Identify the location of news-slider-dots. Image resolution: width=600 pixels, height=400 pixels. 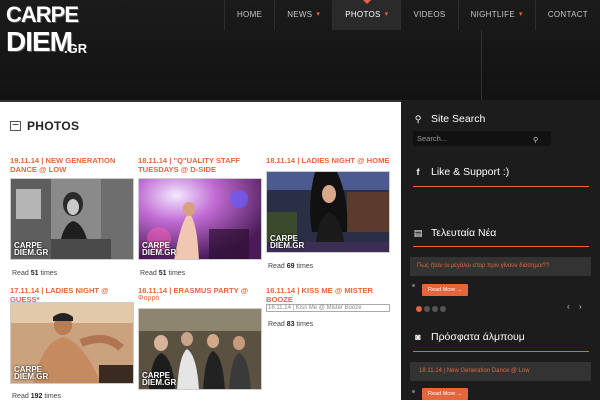
(431, 309).